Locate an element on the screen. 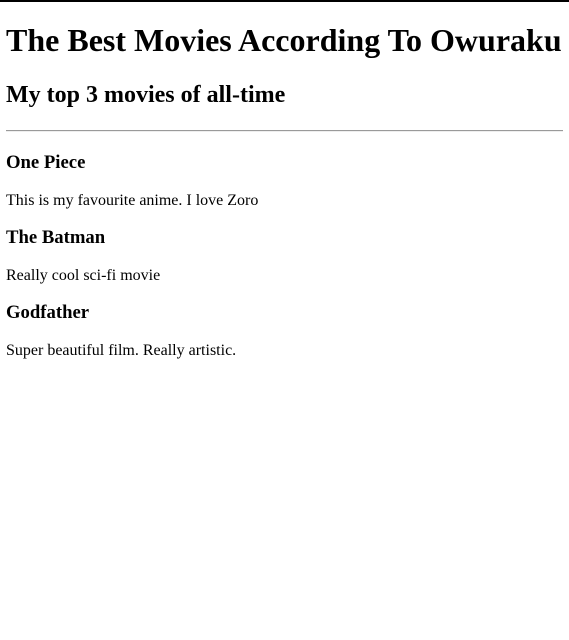  movie-description: This is my favourite anime. I love Zoro is located at coordinates (132, 200).